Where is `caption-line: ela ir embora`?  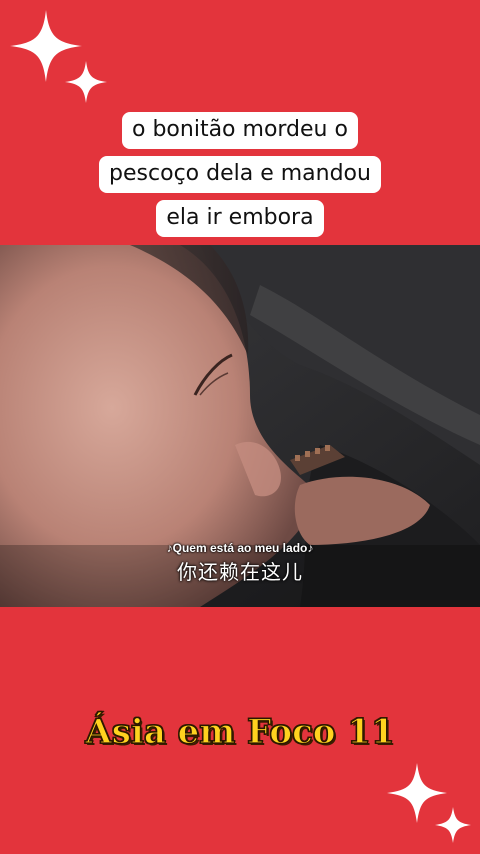
caption-line: ela ir embora is located at coordinates (240, 218).